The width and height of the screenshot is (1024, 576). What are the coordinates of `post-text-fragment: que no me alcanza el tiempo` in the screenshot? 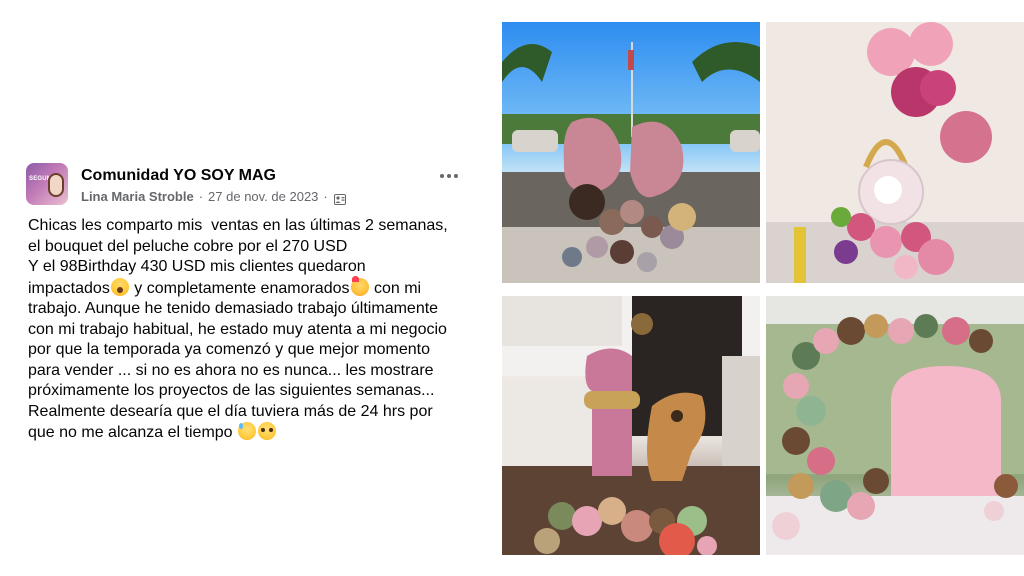 It's located at (133, 432).